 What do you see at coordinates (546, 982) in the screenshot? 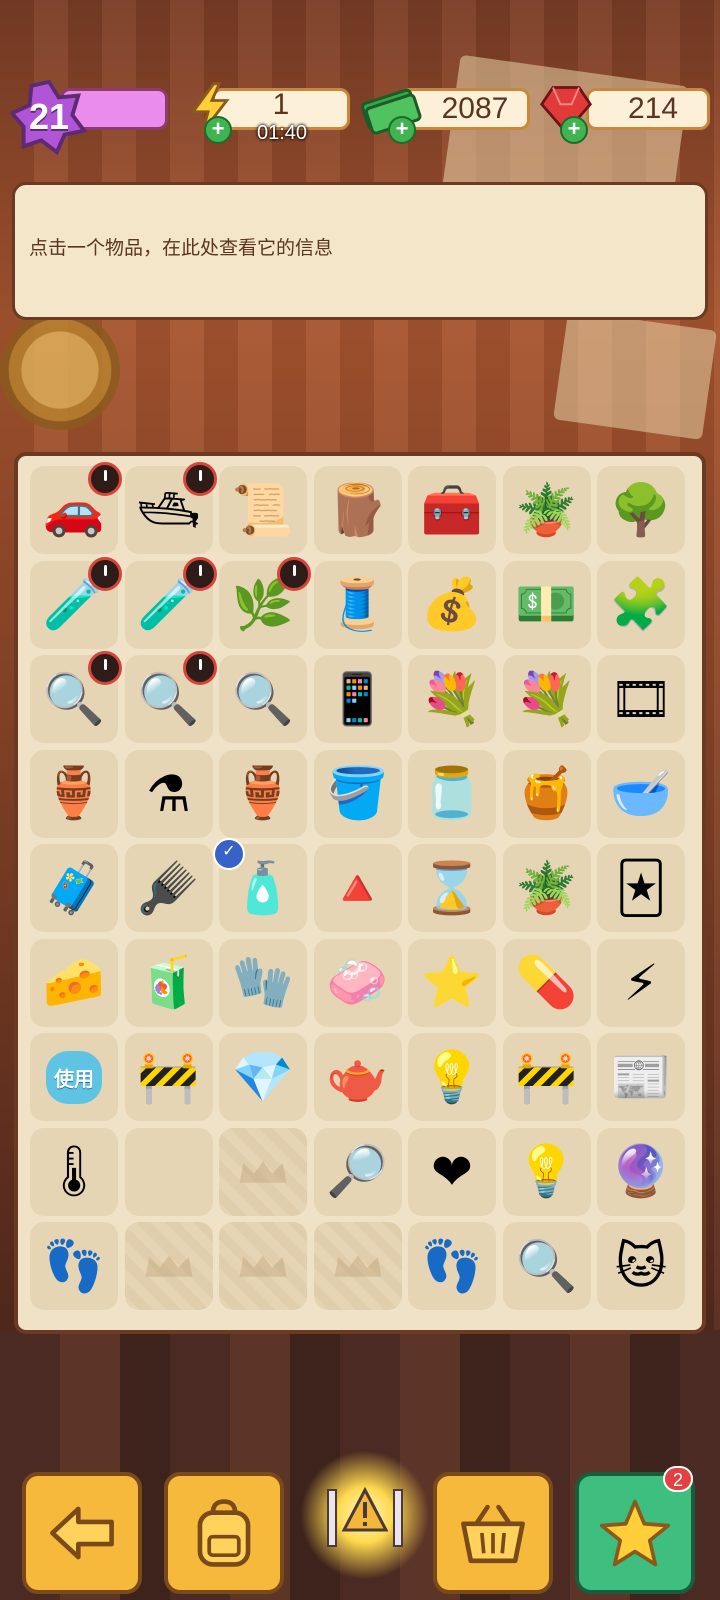
I see `board-item-bandage-bottle: 💊` at bounding box center [546, 982].